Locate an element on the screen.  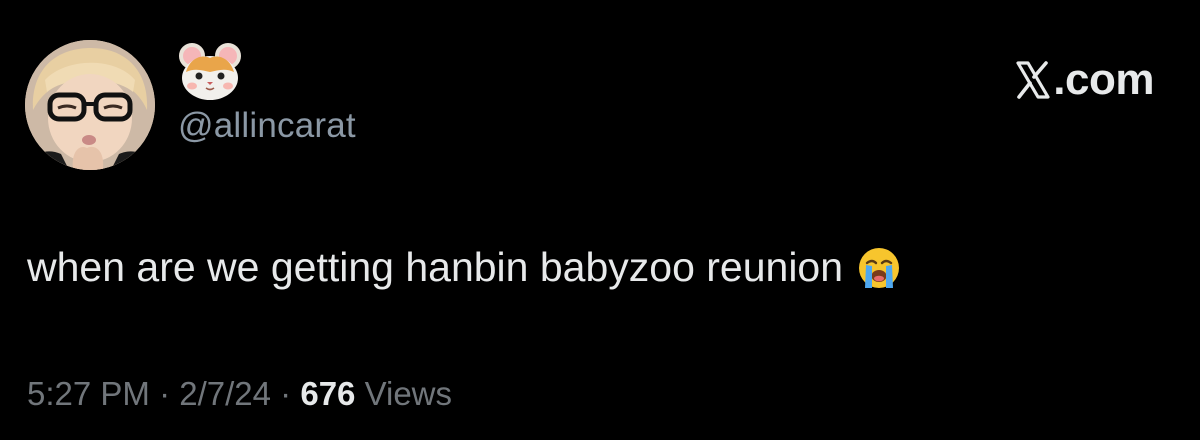
tweet-date: 2/7/24 is located at coordinates (225, 393).